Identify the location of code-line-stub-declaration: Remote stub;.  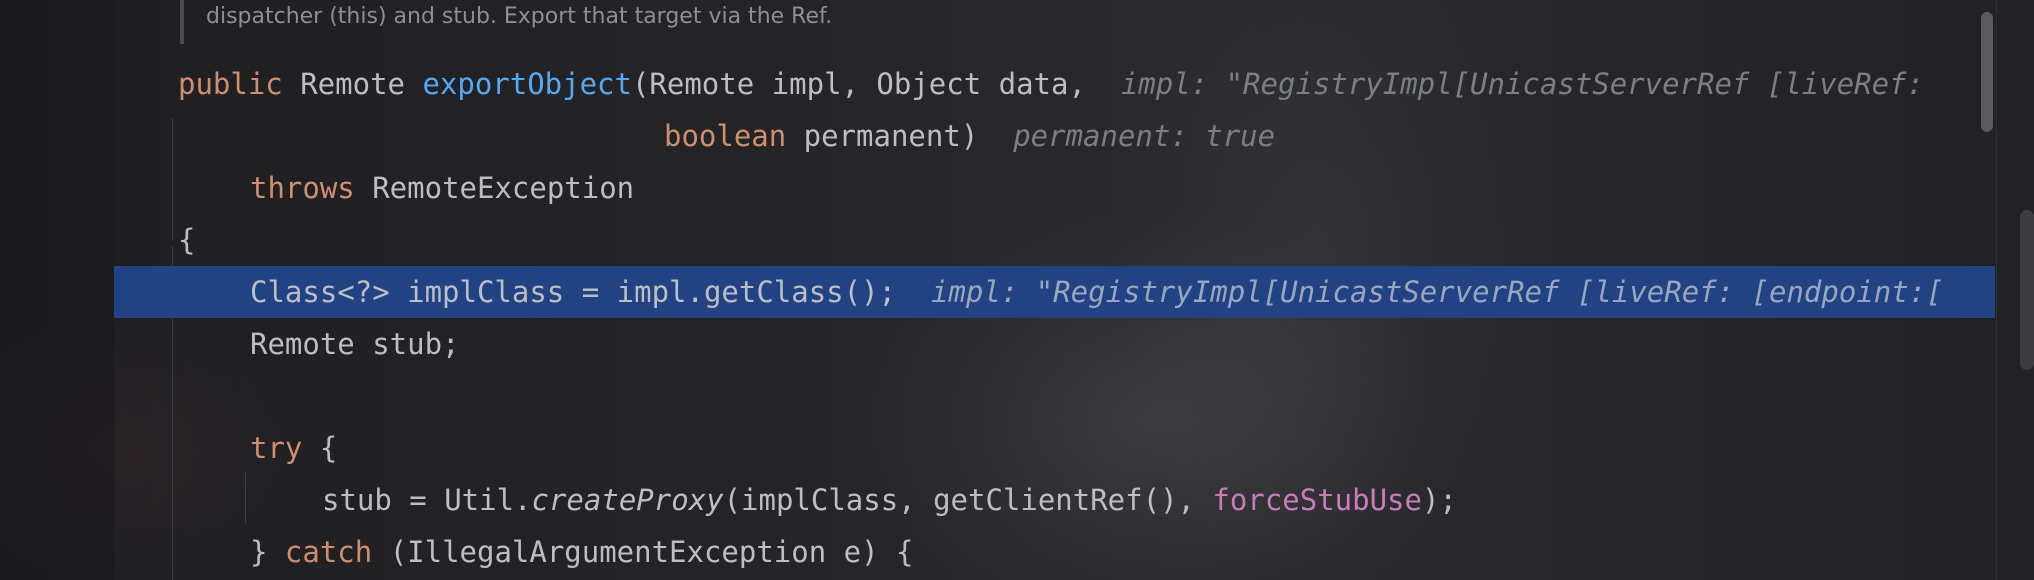
(355, 344).